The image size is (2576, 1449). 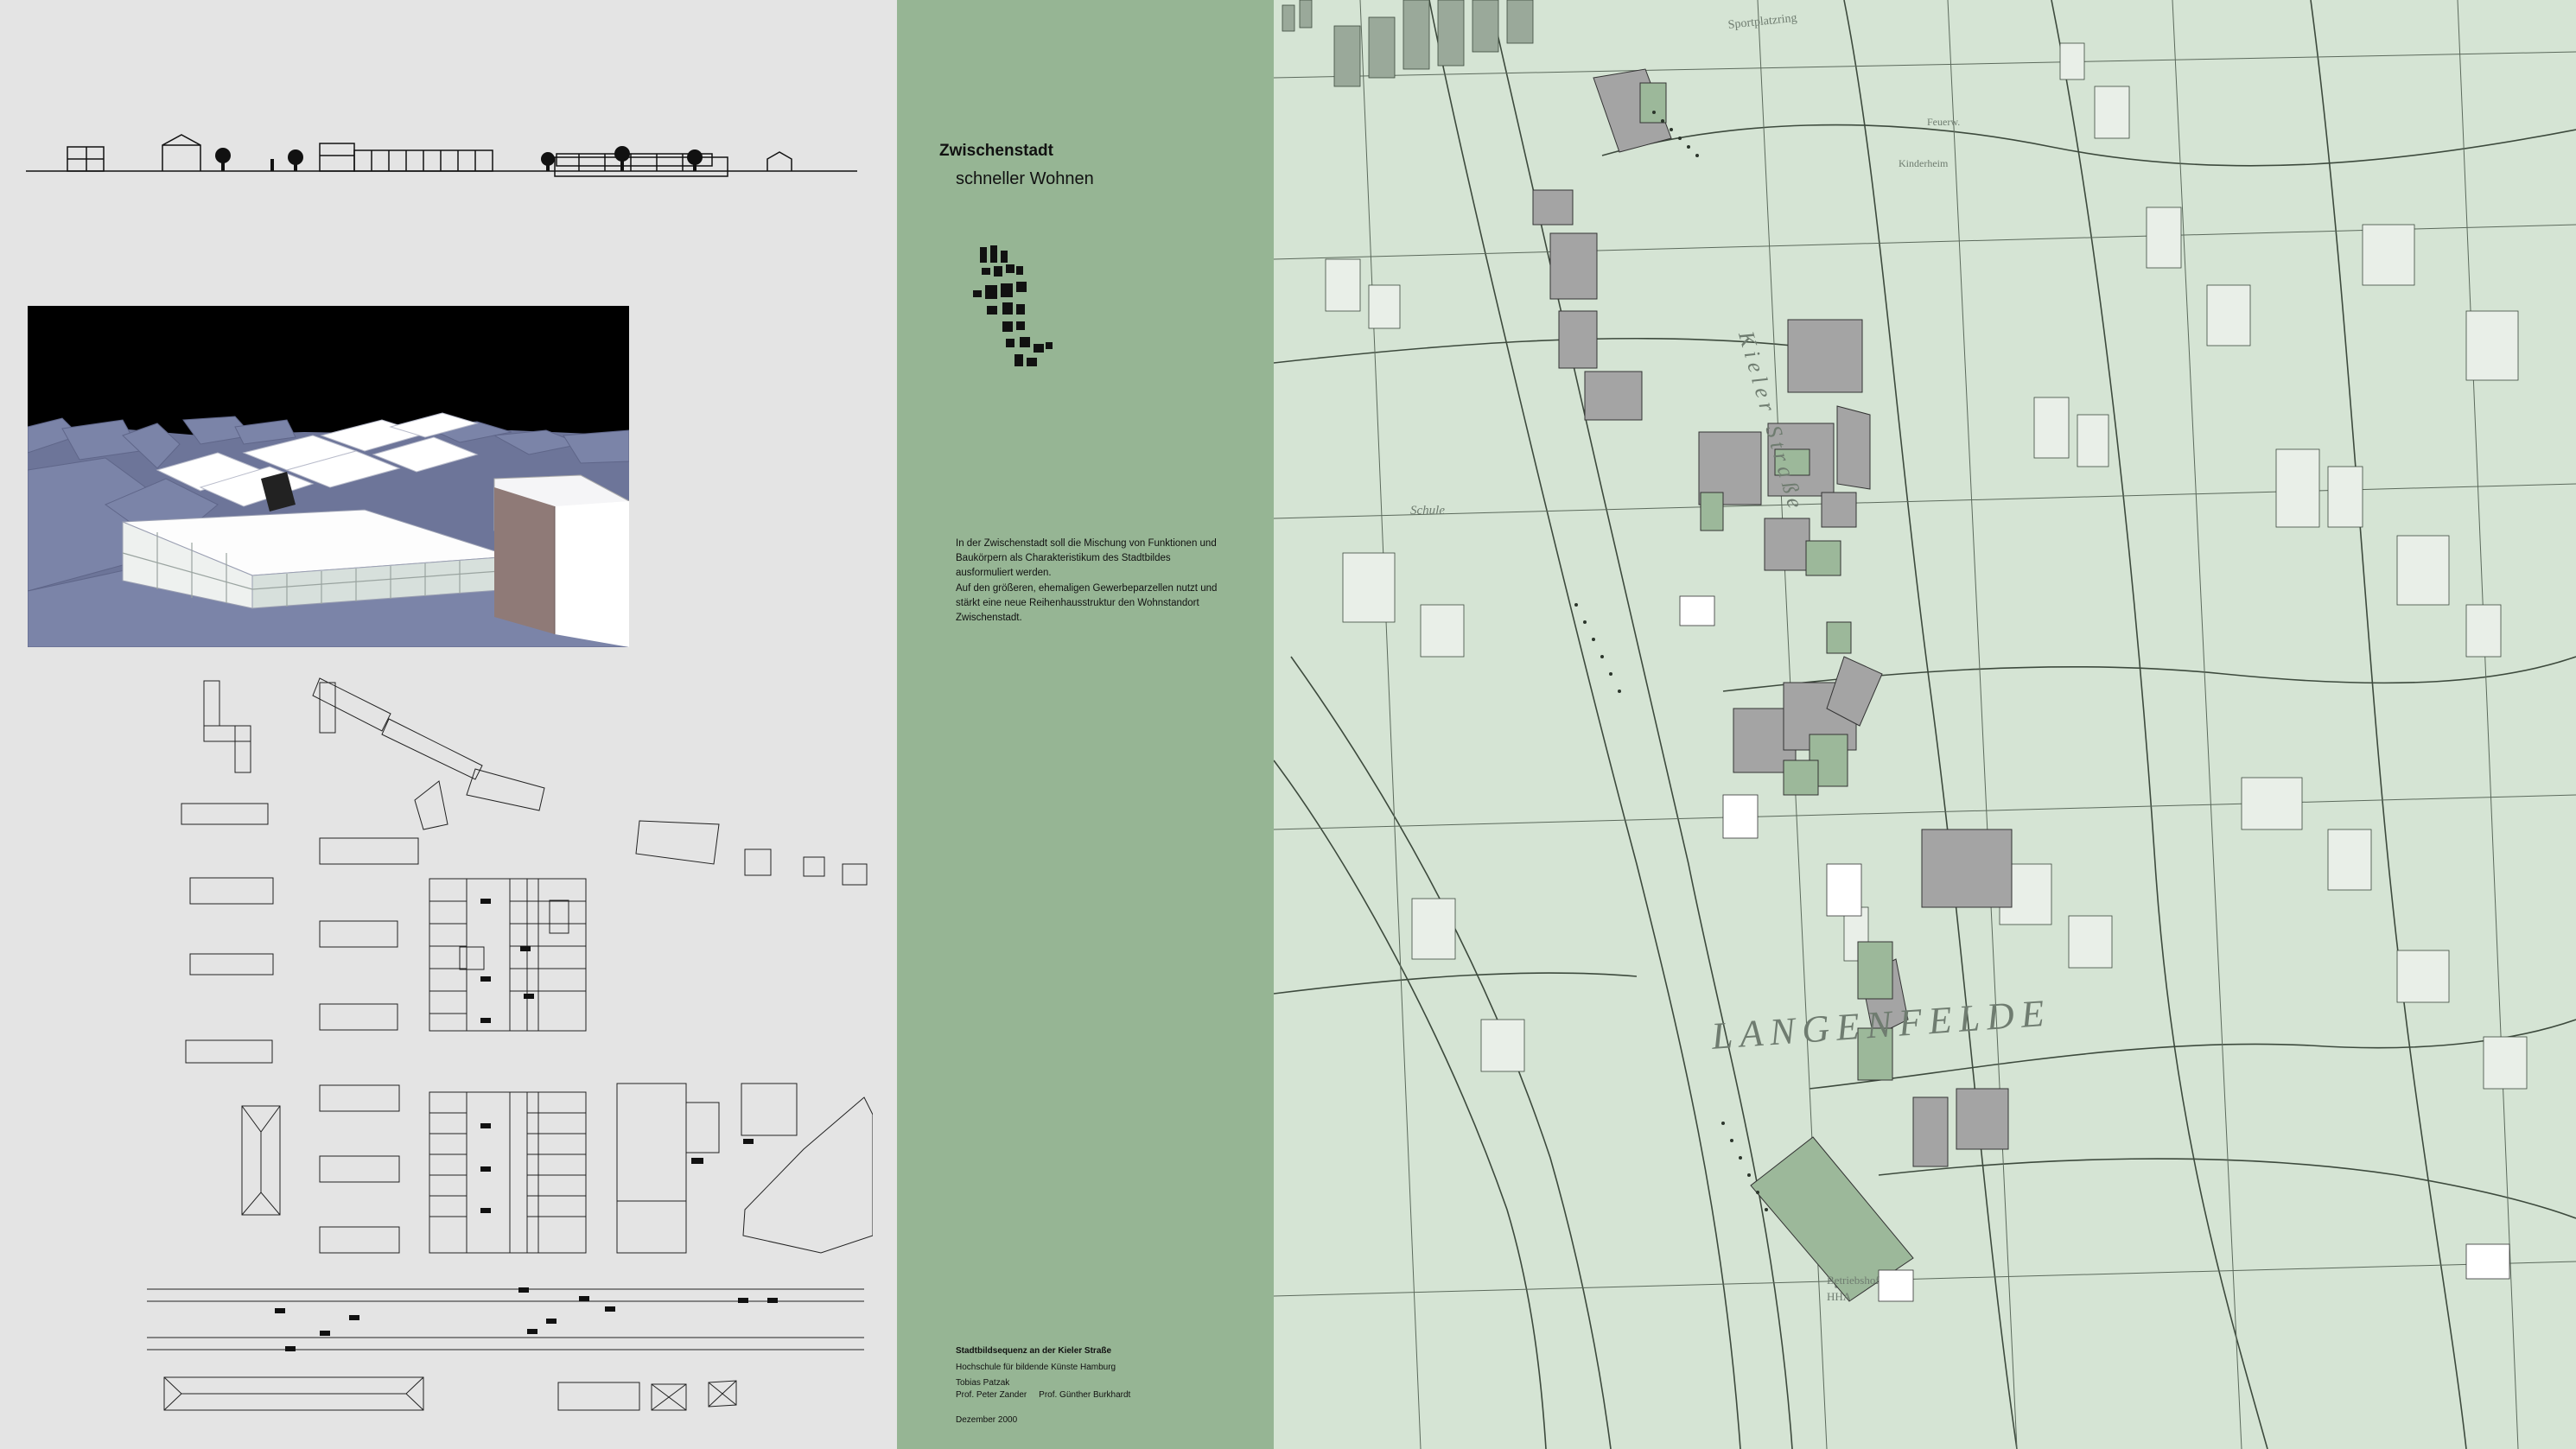 I want to click on poster-date: Dezember 2000, so click(x=987, y=1420).